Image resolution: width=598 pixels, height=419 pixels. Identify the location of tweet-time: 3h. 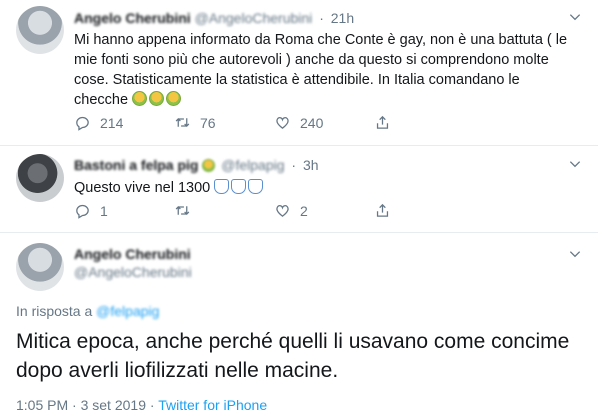
(311, 165).